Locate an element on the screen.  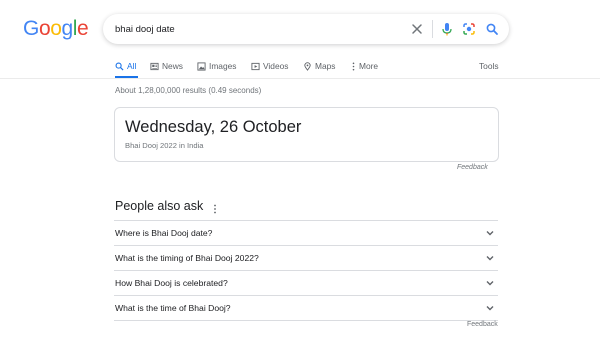
tab-label: Images is located at coordinates (223, 66).